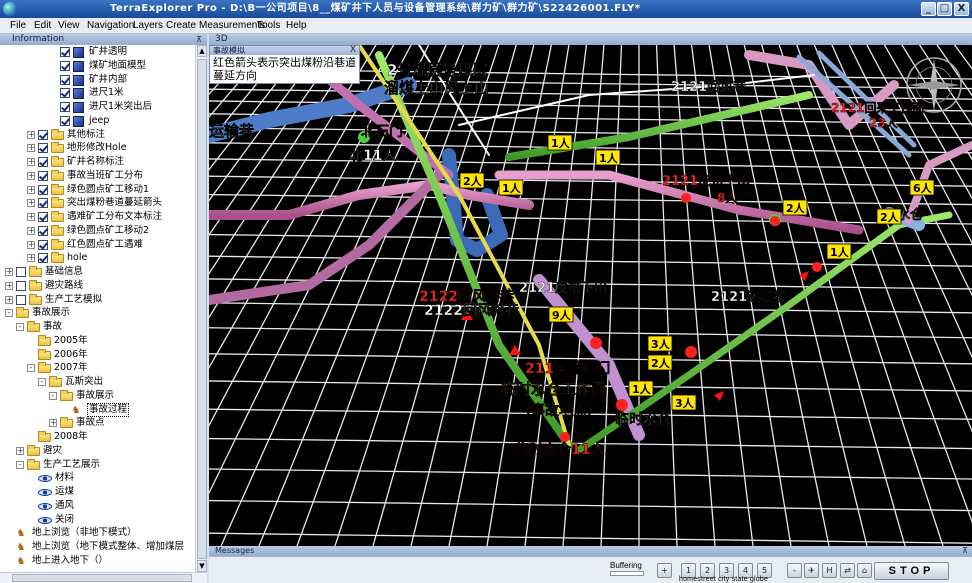 This screenshot has width=972, height=583. I want to click on zoom-out-button: -, so click(794, 570).